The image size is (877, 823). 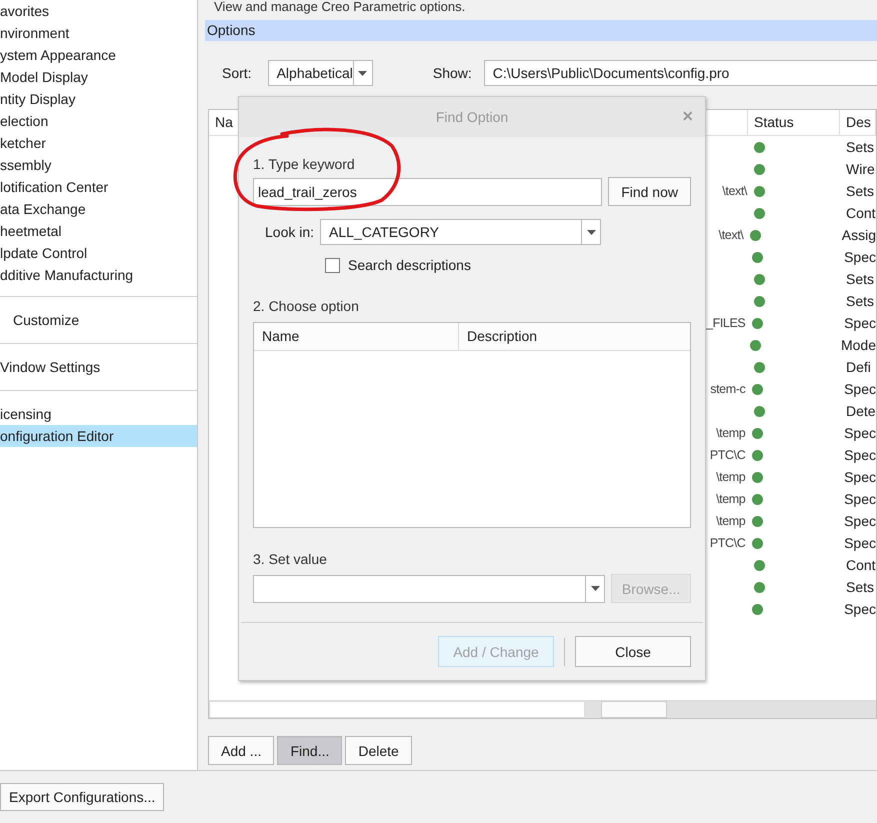 What do you see at coordinates (98, 320) in the screenshot?
I see `sidebar-item: Customize` at bounding box center [98, 320].